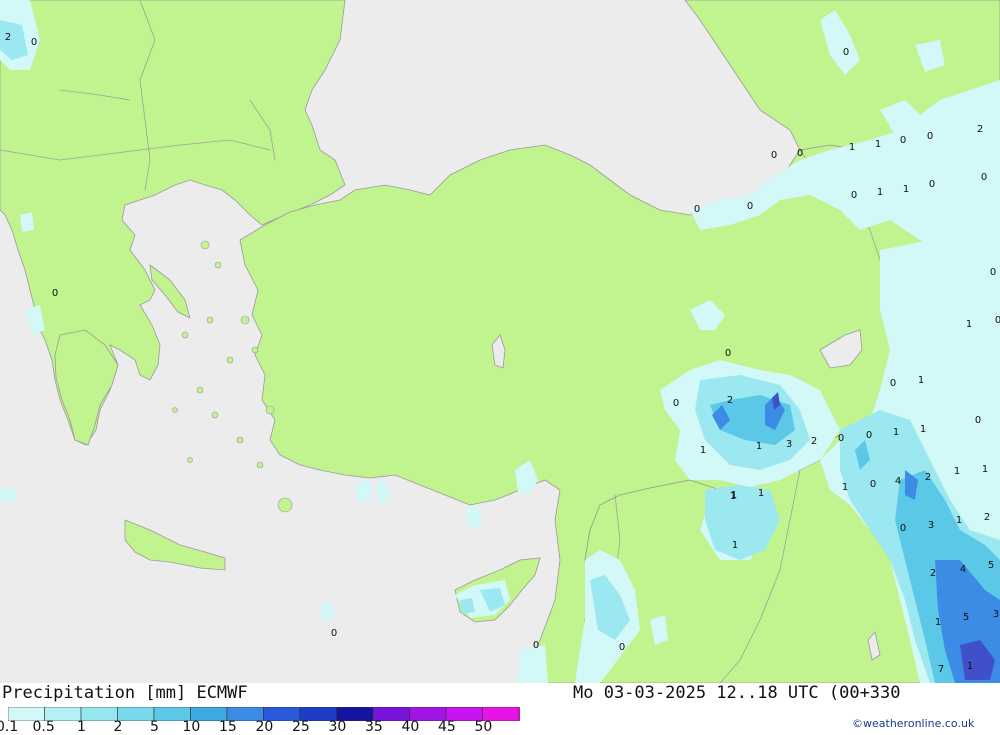 The height and width of the screenshot is (735, 1000). What do you see at coordinates (125, 693) in the screenshot?
I see `chart-title: Precipitation [mm] ECMWF` at bounding box center [125, 693].